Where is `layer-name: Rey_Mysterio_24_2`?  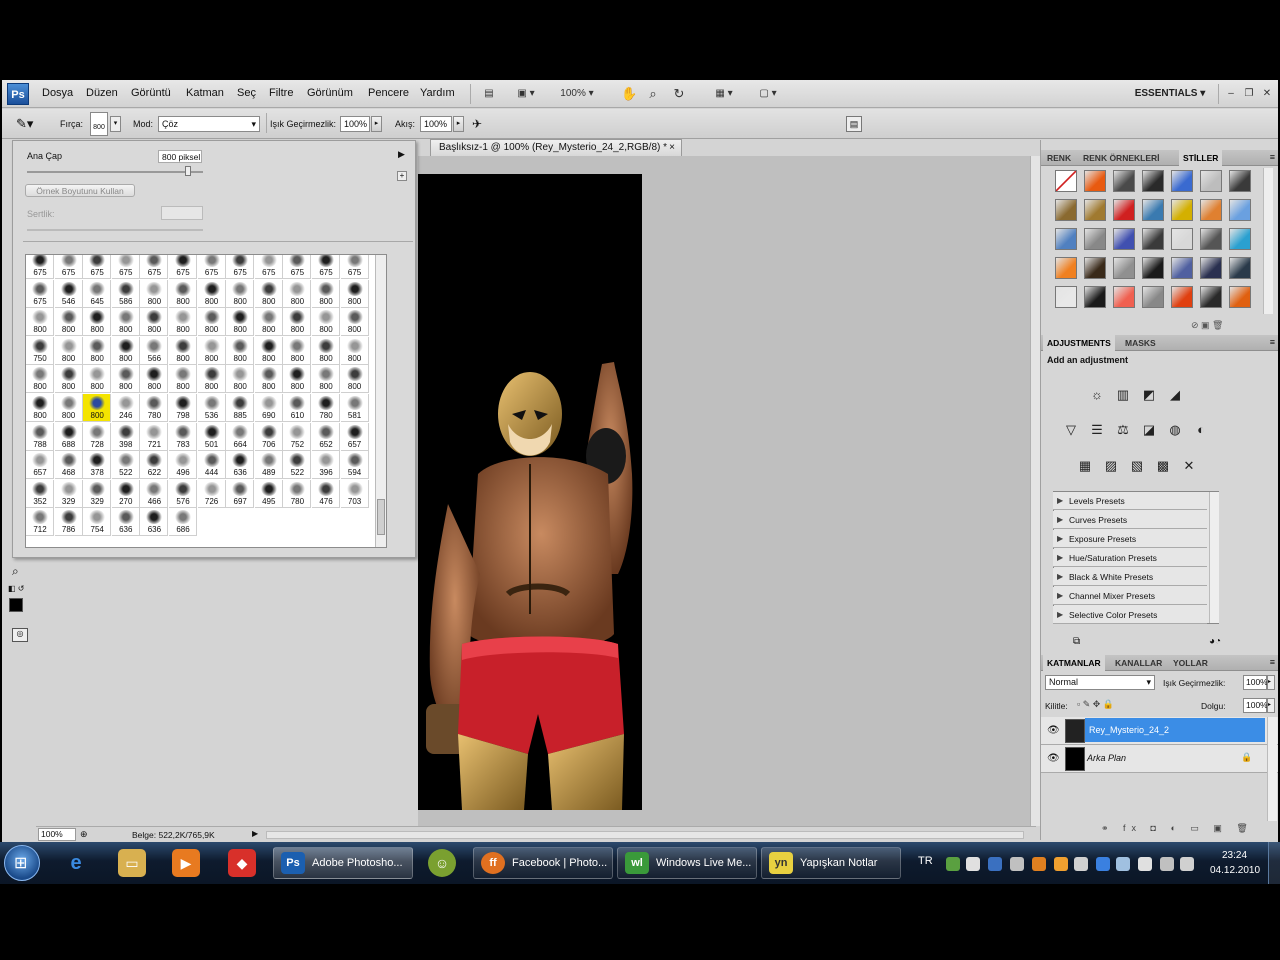
layer-name: Rey_Mysterio_24_2 is located at coordinates (1175, 730).